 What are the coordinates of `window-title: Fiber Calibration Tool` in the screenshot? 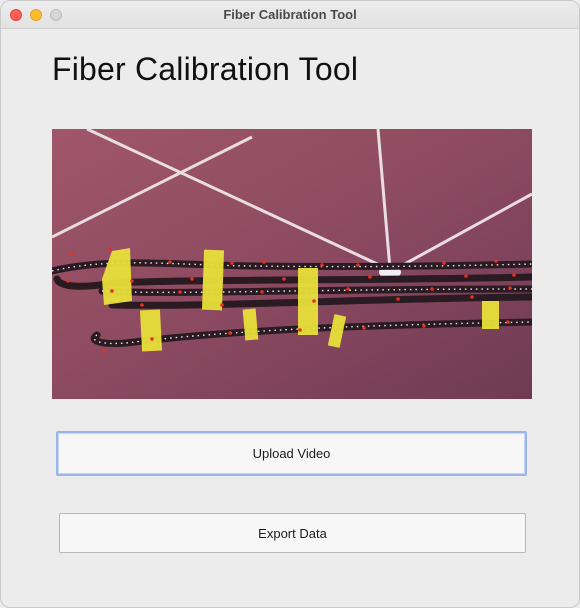 It's located at (290, 14).